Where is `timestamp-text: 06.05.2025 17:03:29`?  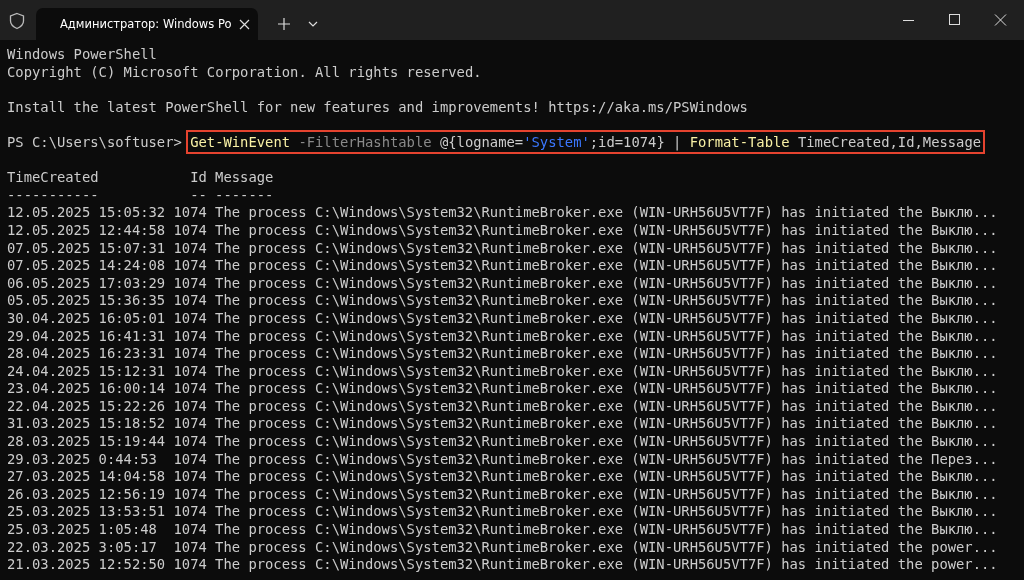
timestamp-text: 06.05.2025 17:03:29 is located at coordinates (86, 283).